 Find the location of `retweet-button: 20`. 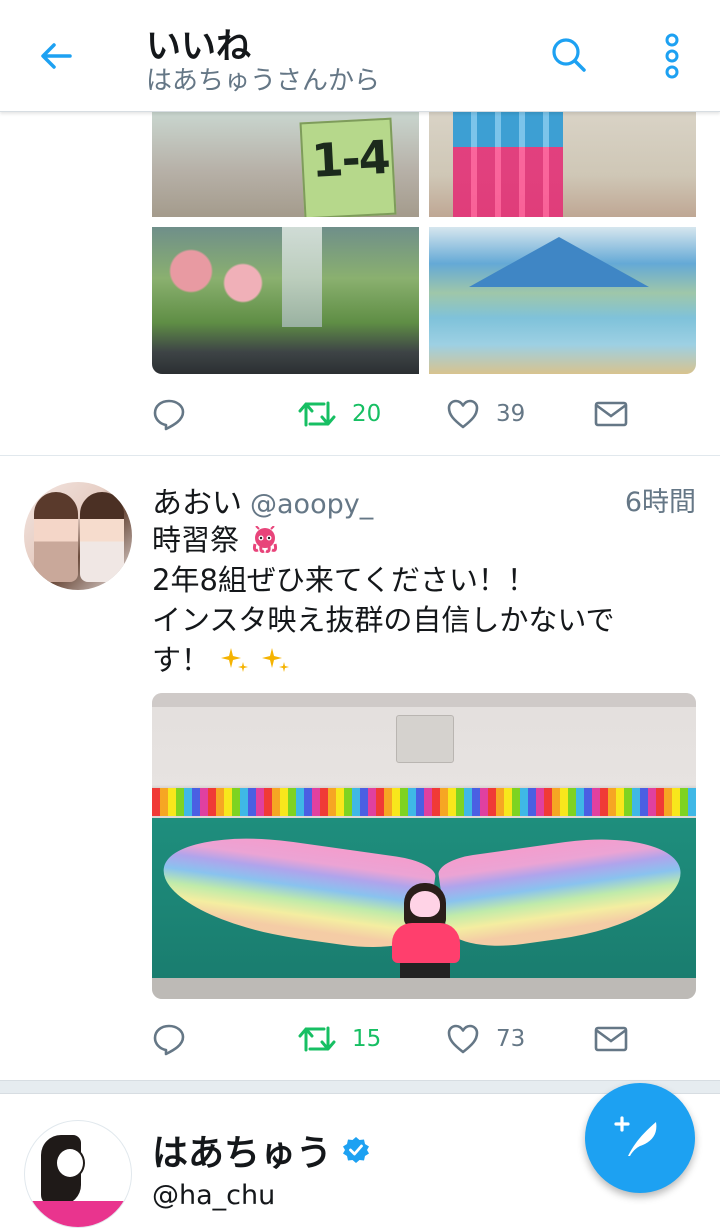

retweet-button: 20 is located at coordinates (339, 414).